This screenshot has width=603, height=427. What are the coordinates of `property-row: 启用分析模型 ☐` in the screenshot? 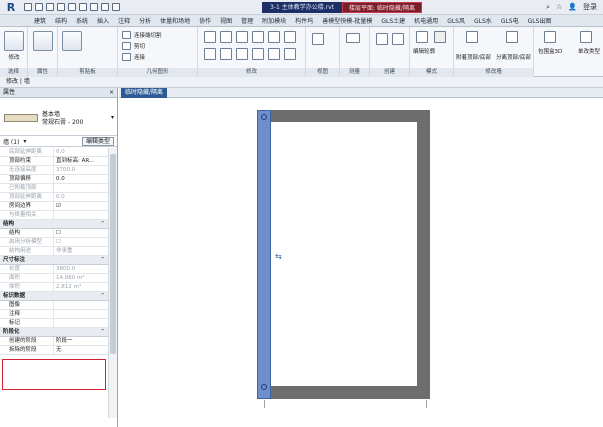 It's located at (54, 242).